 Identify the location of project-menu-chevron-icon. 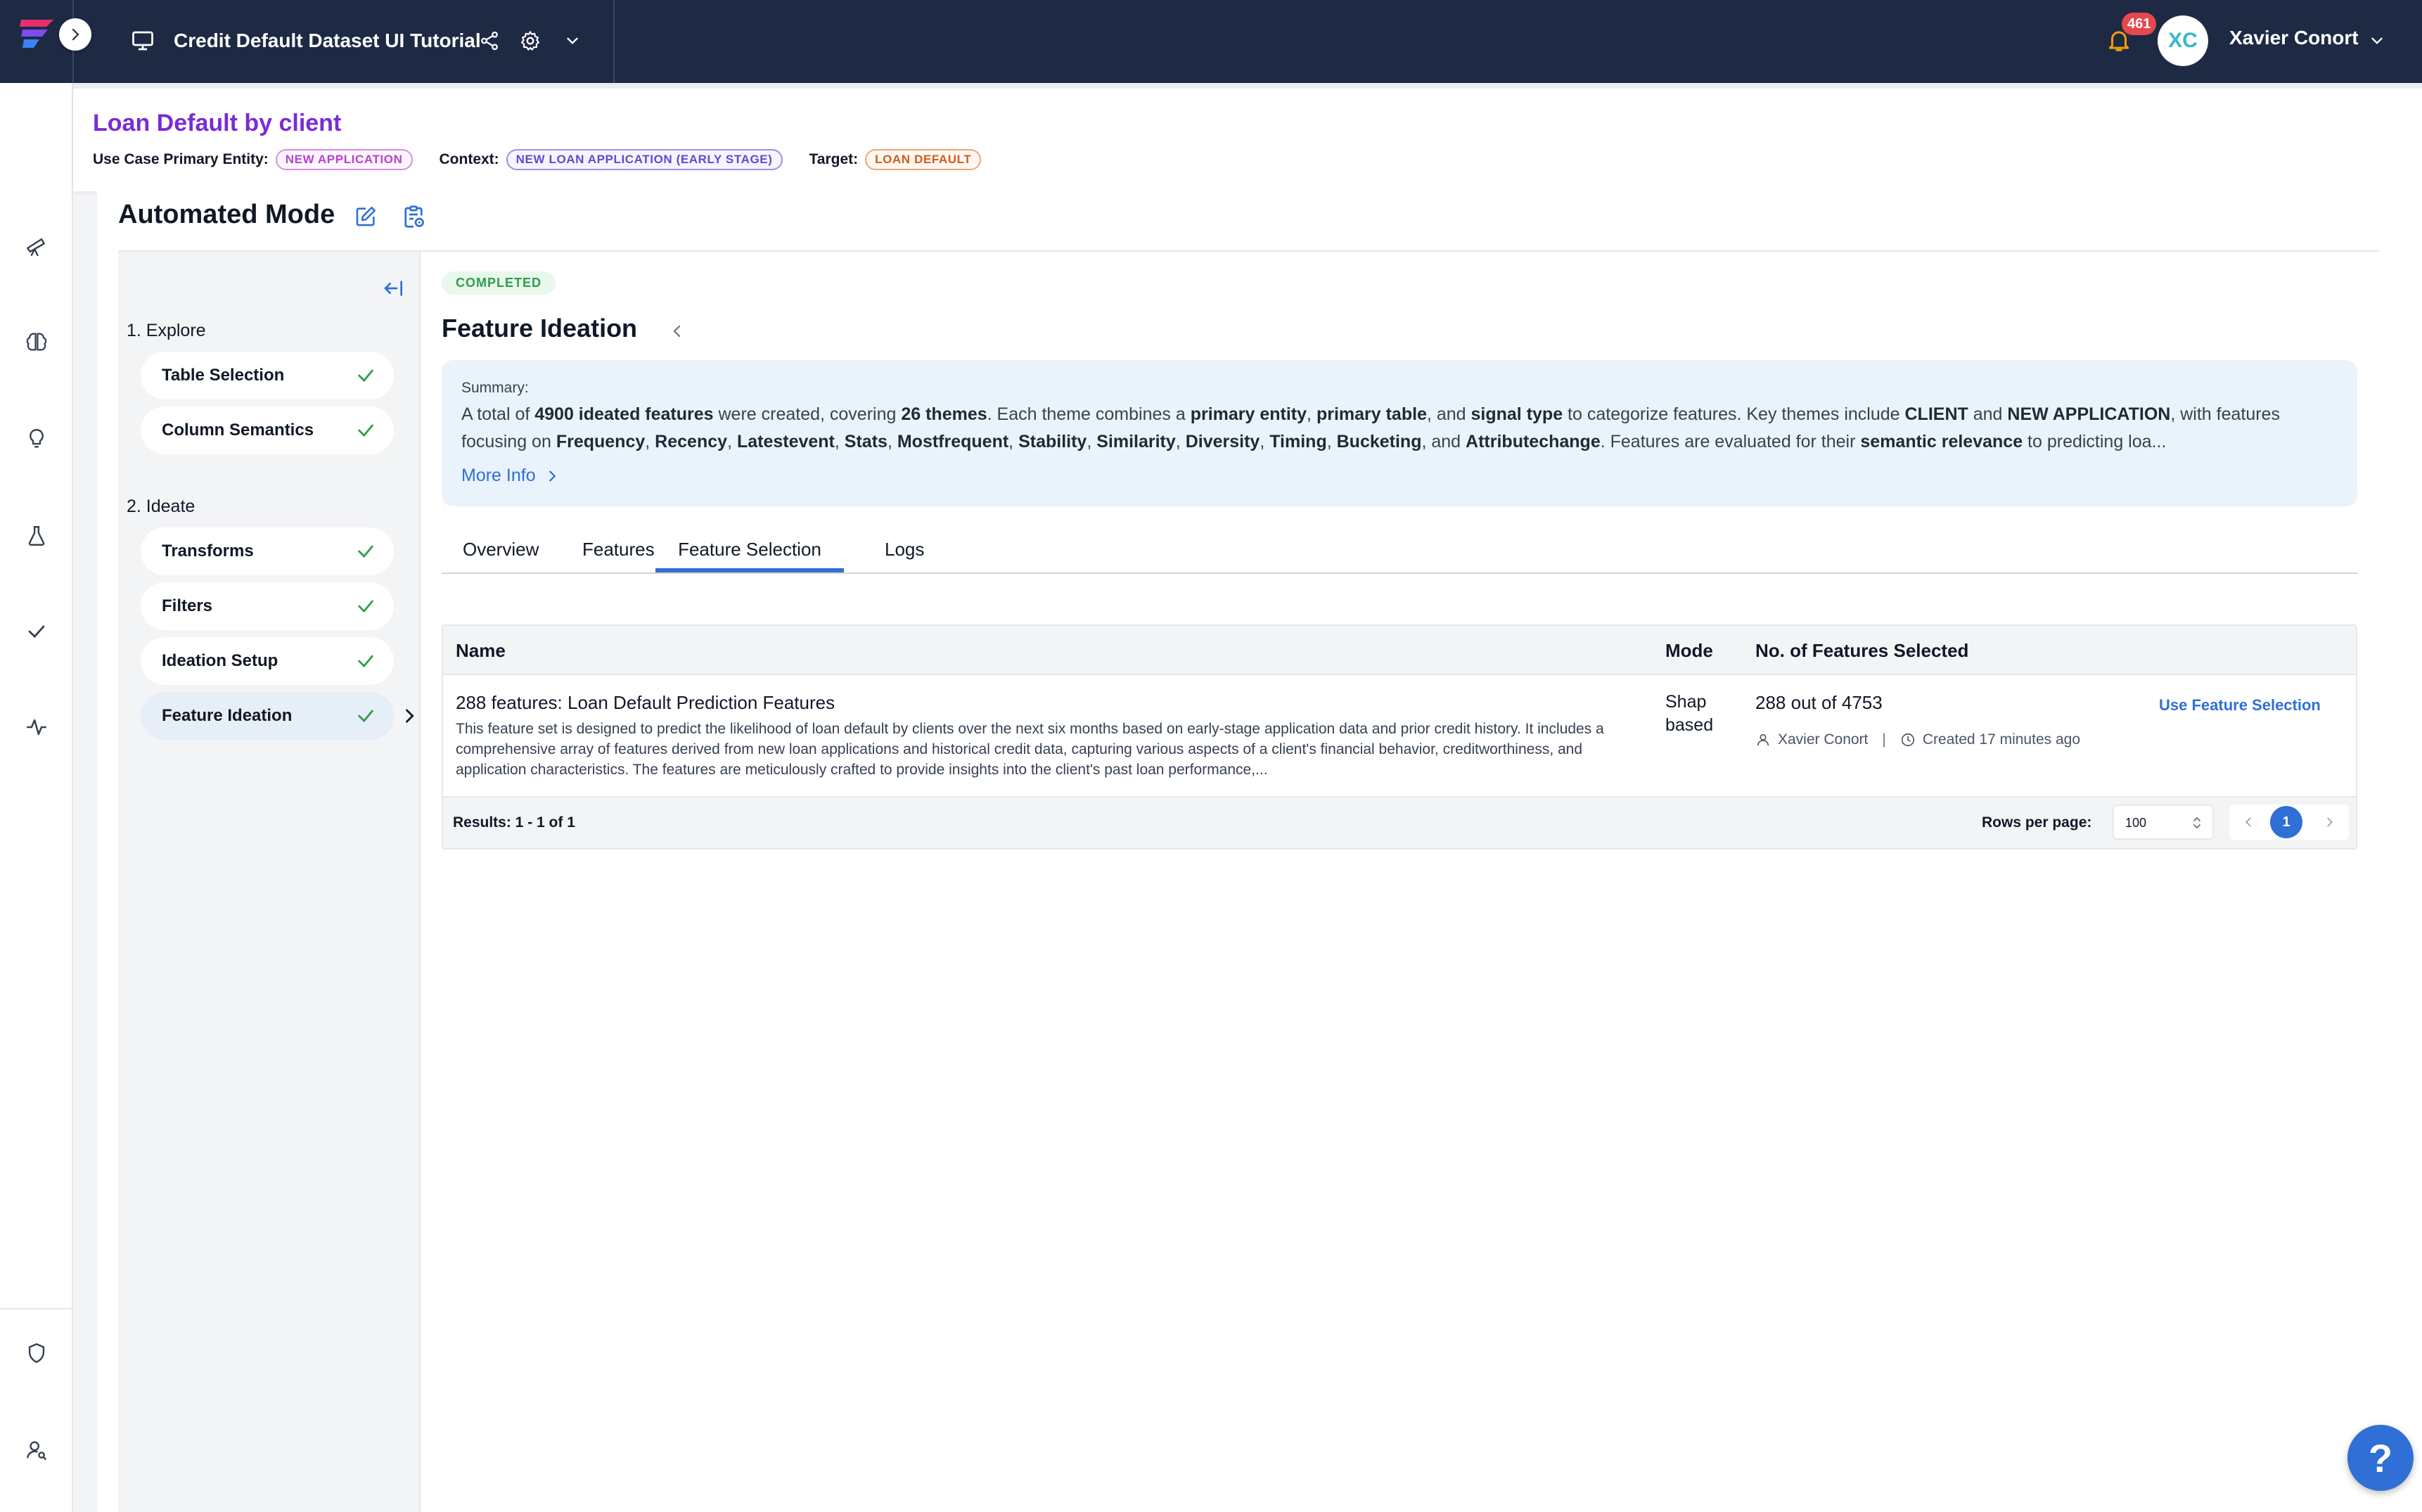
(572, 41).